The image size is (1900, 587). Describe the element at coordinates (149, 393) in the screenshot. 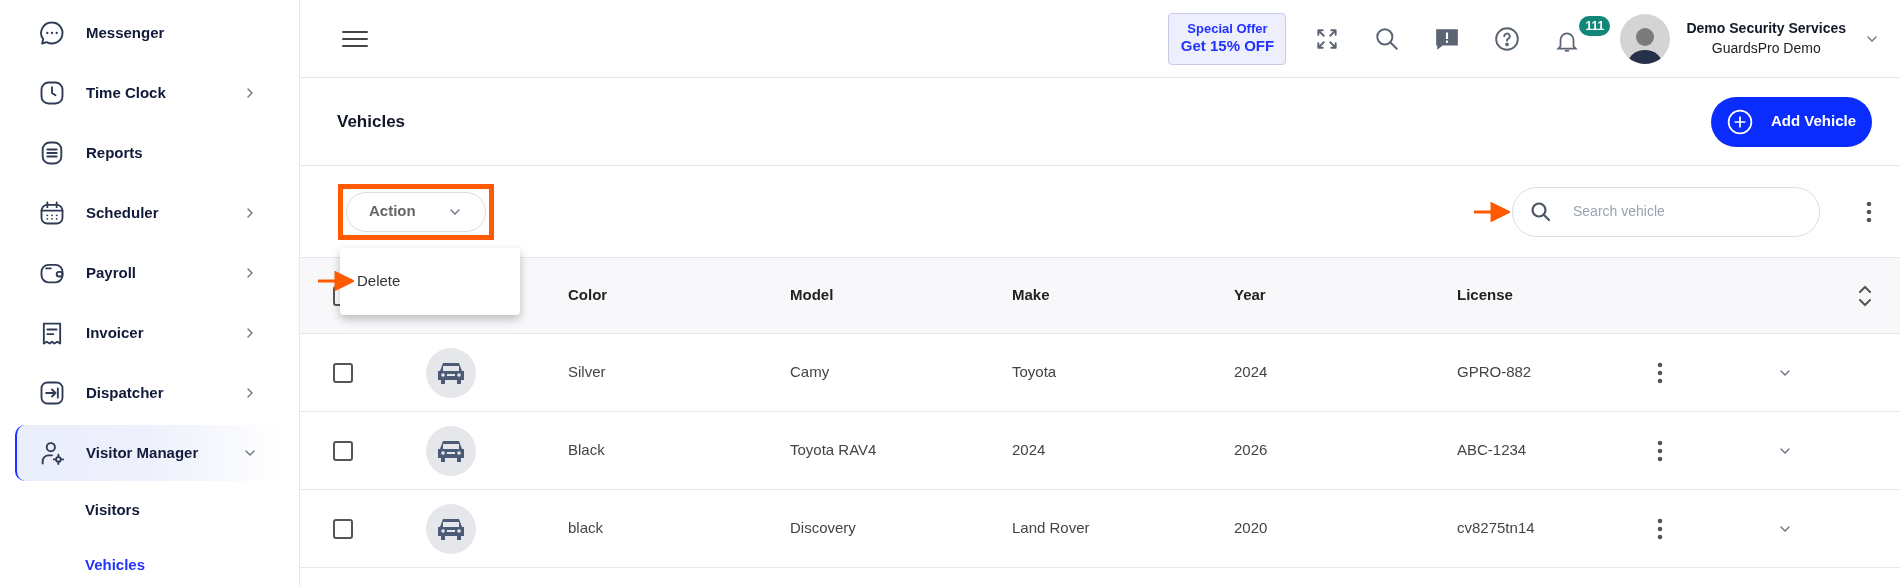

I see `sidebar-item: Dispatcher` at that location.